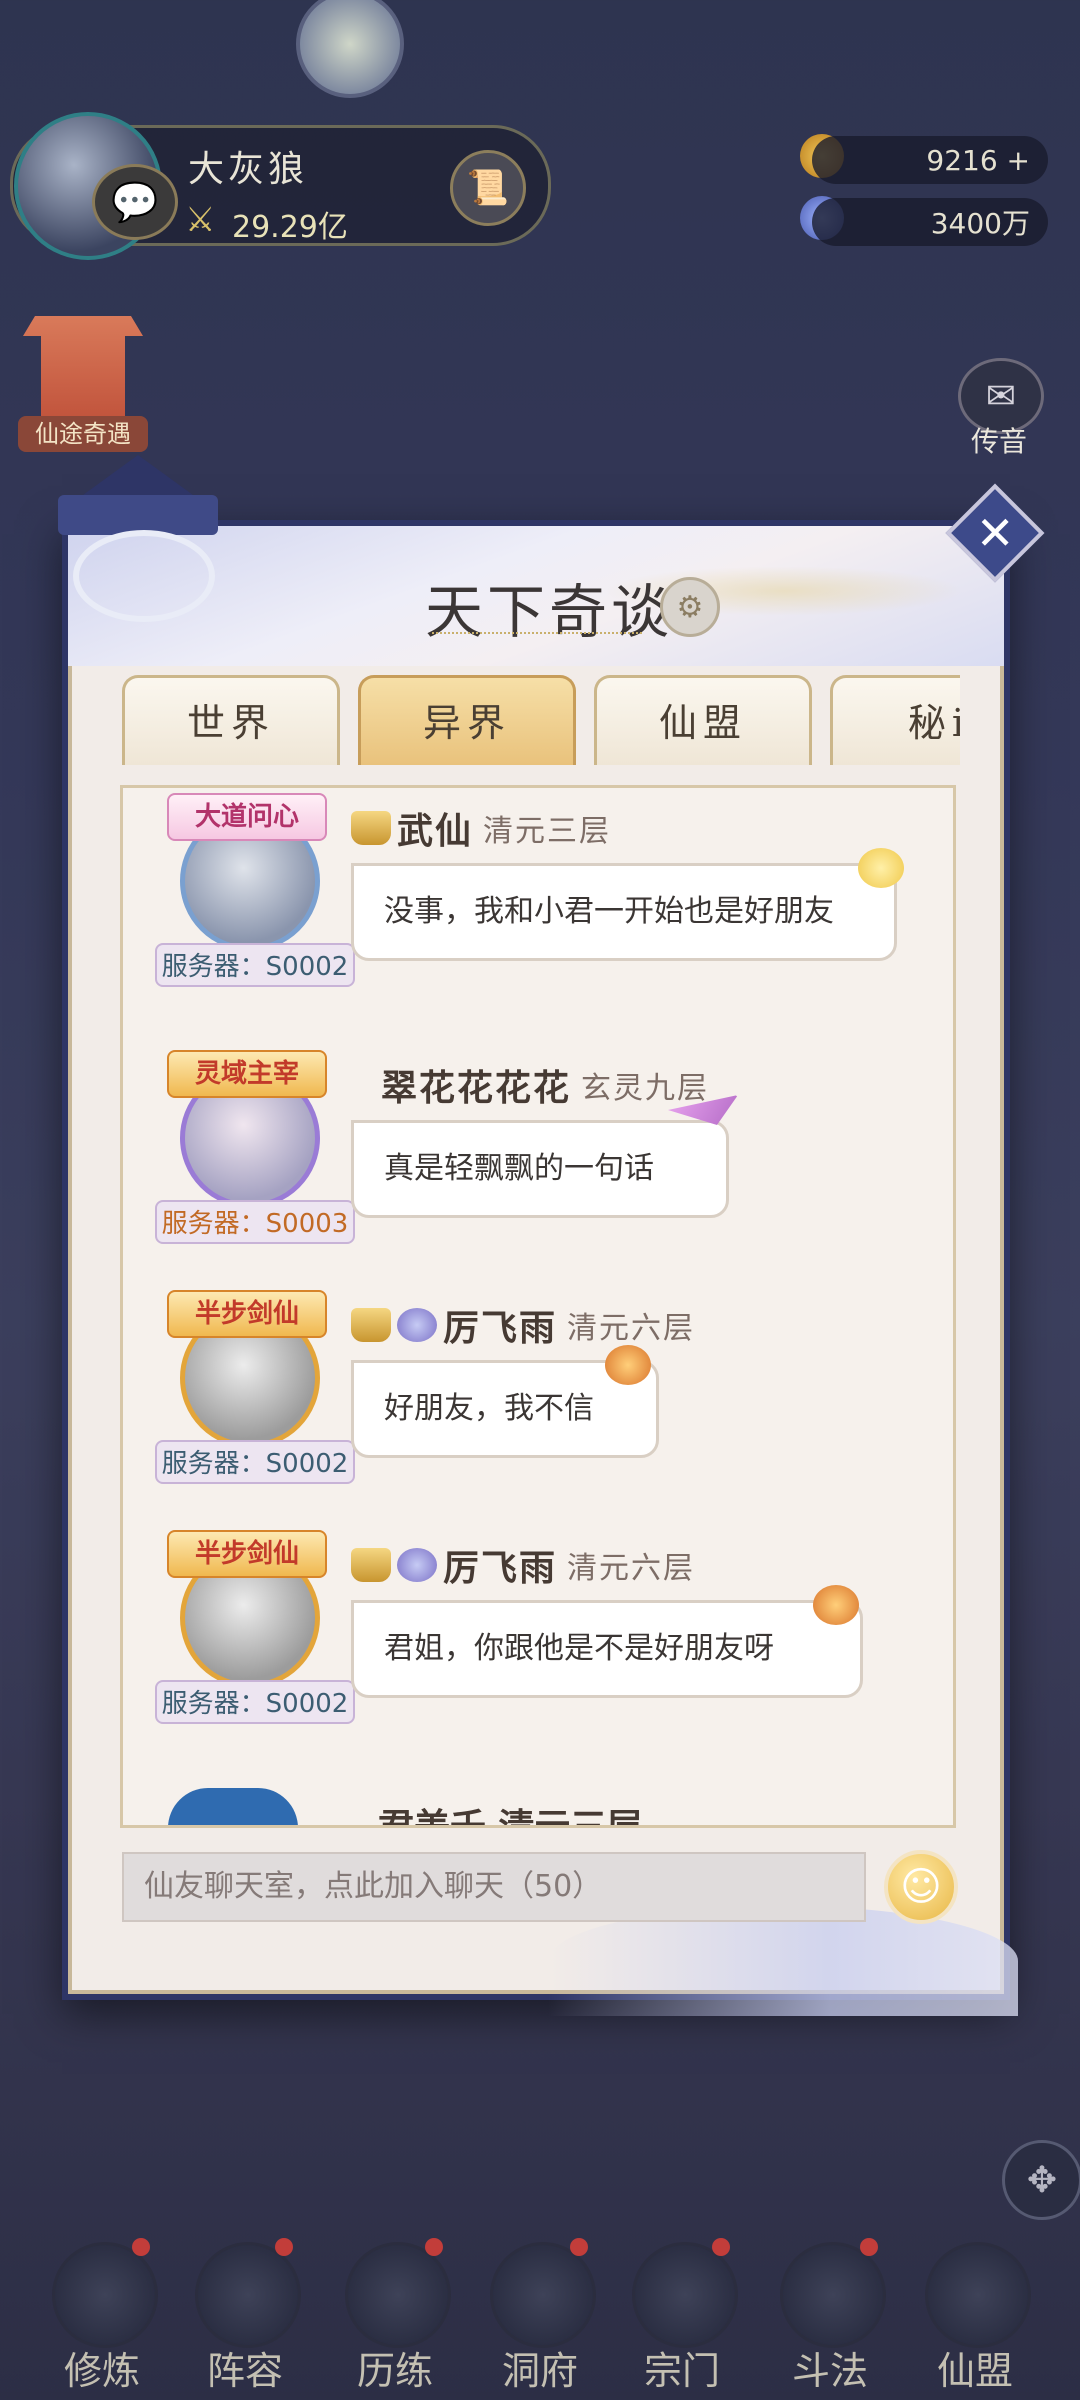 The image size is (1080, 2400). I want to click on currency-counter: 3400万, so click(930, 222).